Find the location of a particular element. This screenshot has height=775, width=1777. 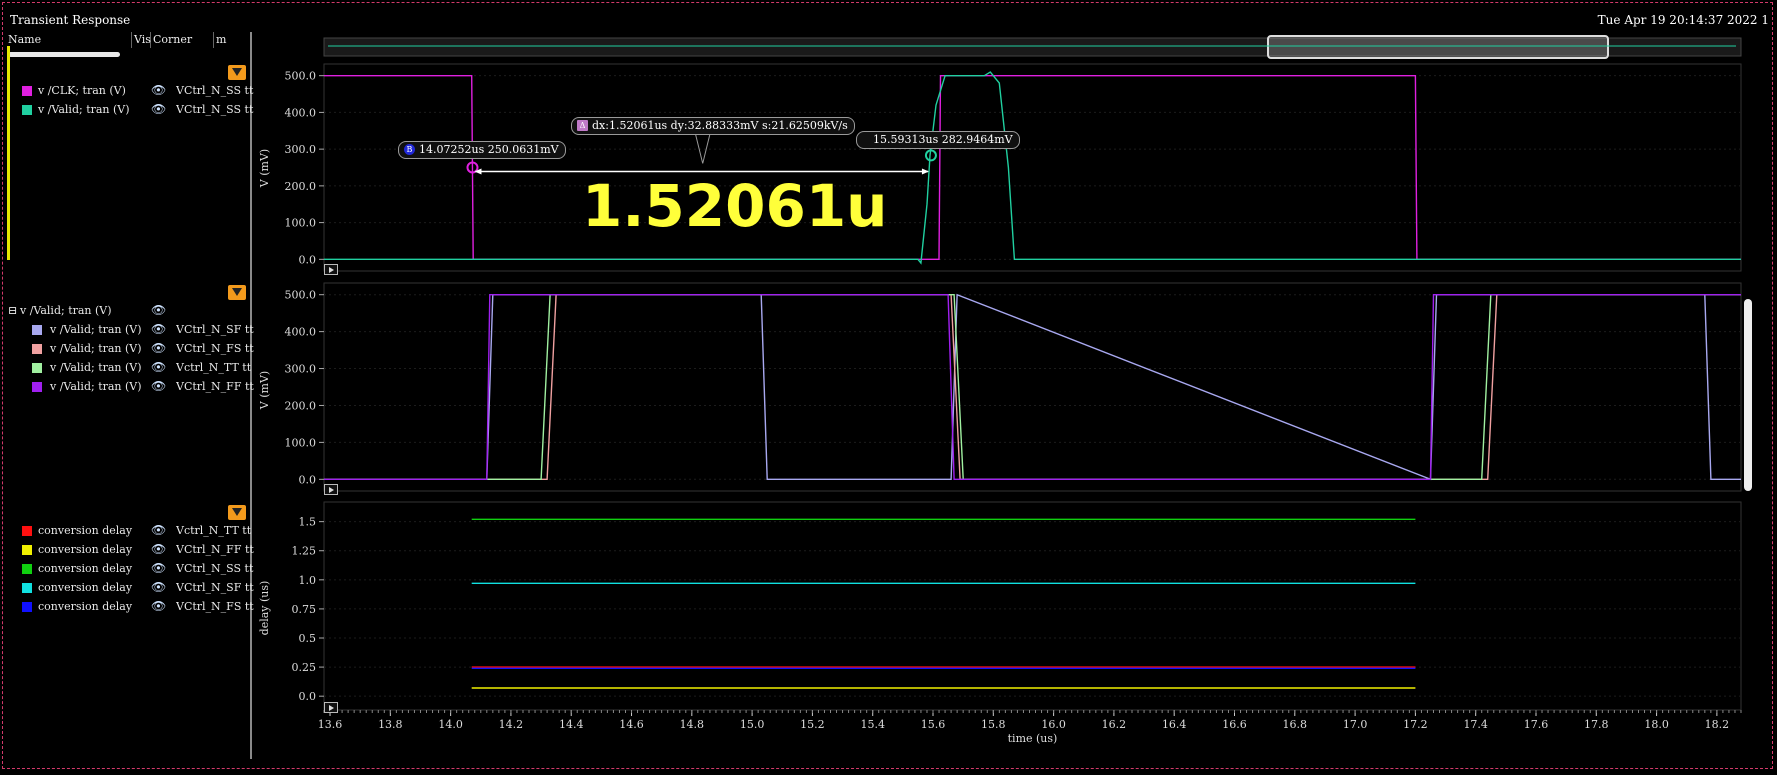

x-tick-label: 14.8 is located at coordinates (692, 724).